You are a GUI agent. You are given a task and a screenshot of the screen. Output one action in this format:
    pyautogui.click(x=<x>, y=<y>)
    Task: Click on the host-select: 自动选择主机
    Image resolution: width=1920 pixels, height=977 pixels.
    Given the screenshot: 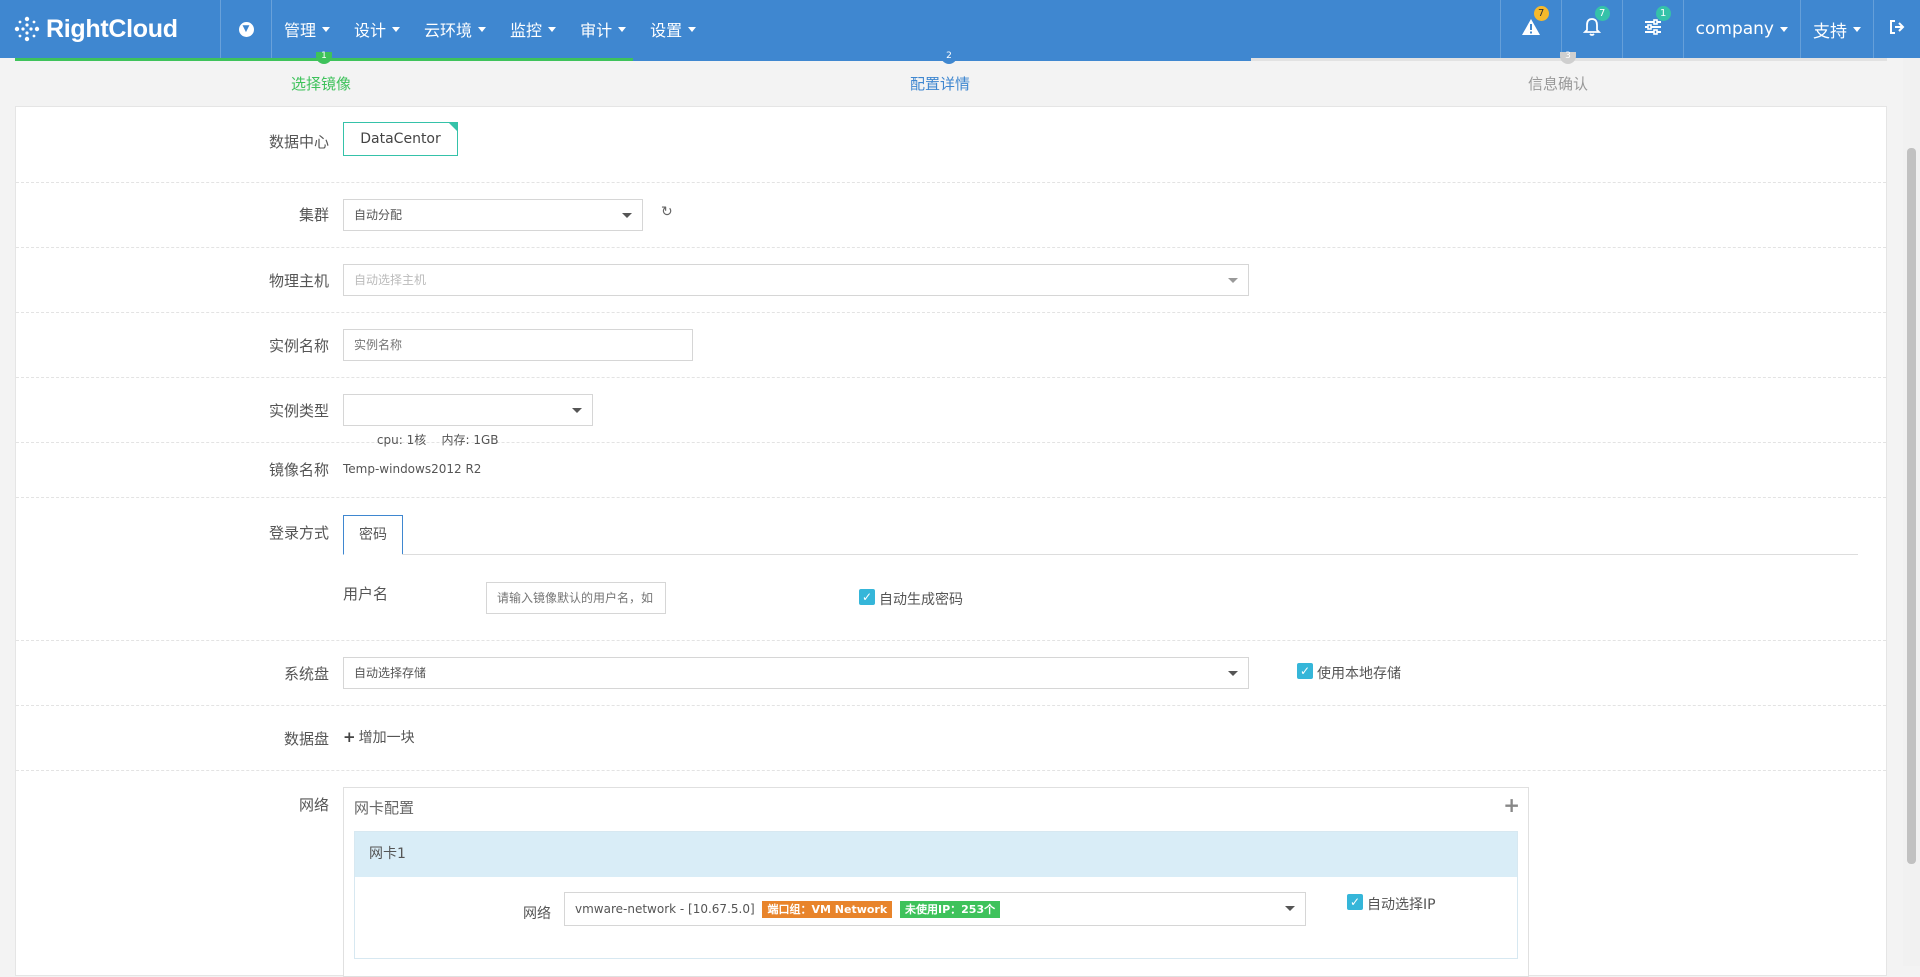 What is the action you would take?
    pyautogui.click(x=796, y=280)
    